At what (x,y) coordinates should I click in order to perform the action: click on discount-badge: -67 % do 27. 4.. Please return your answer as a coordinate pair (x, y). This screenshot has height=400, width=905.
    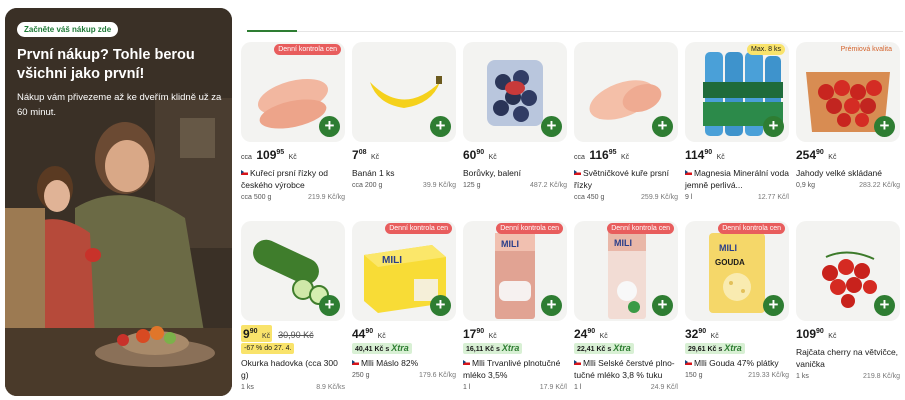
    Looking at the image, I should click on (268, 348).